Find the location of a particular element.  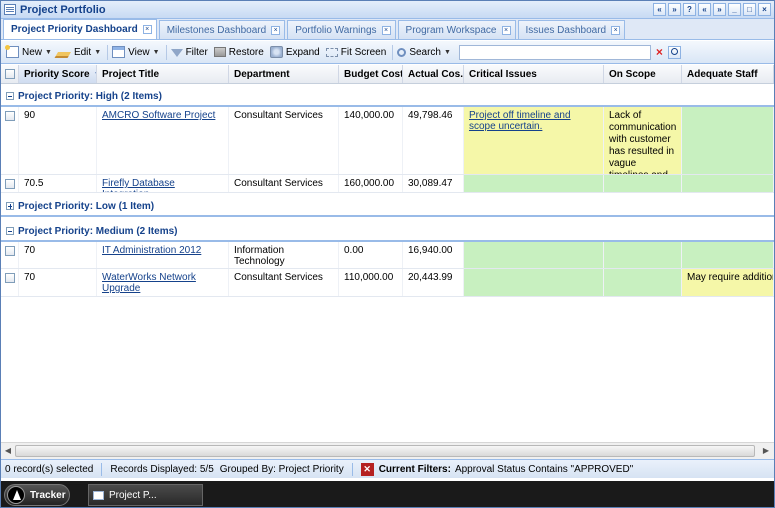

search-icon is located at coordinates (402, 52).